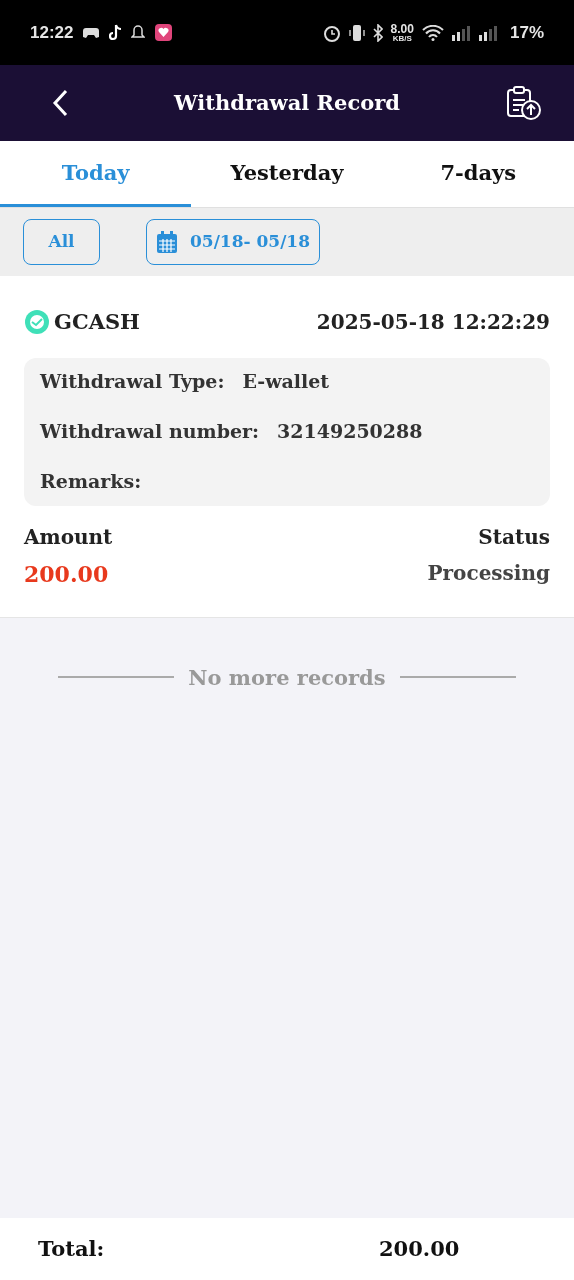 The width and height of the screenshot is (574, 1280). What do you see at coordinates (488, 573) in the screenshot?
I see `status-value: Processing` at bounding box center [488, 573].